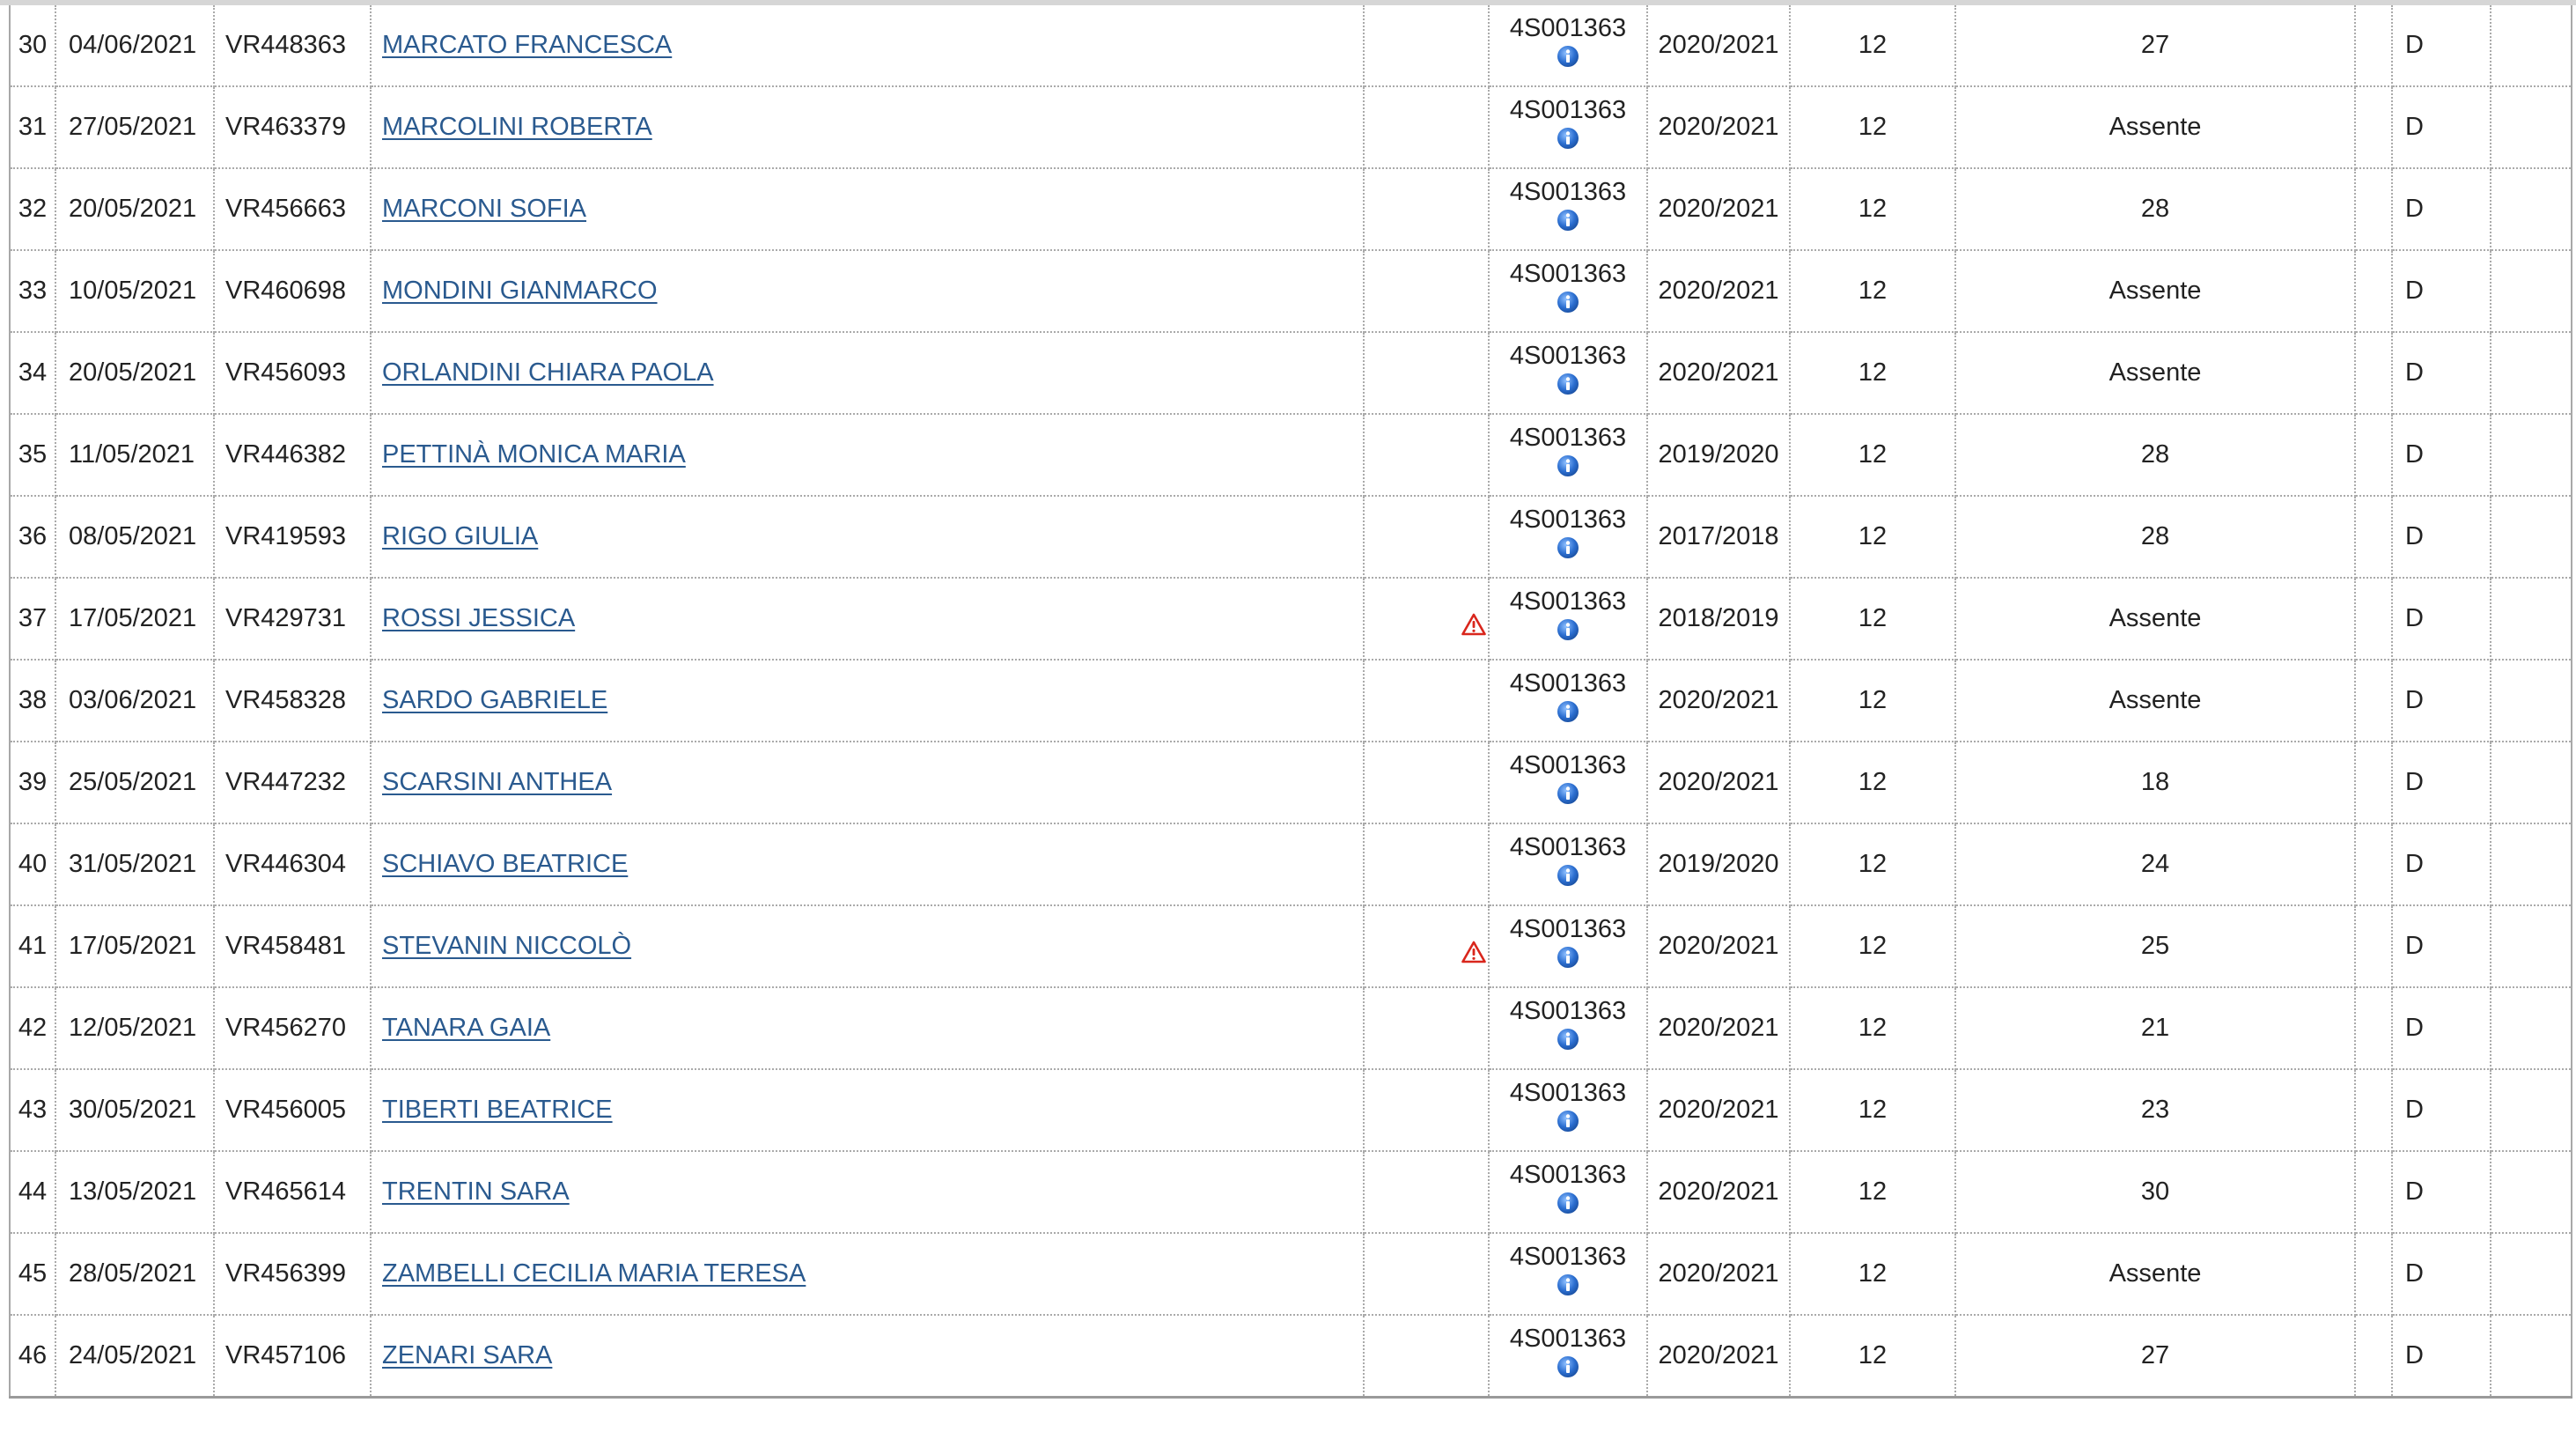  Describe the element at coordinates (868, 373) in the screenshot. I see `student-name-cell: ORLANDINI CHIARA PAOLA` at that location.